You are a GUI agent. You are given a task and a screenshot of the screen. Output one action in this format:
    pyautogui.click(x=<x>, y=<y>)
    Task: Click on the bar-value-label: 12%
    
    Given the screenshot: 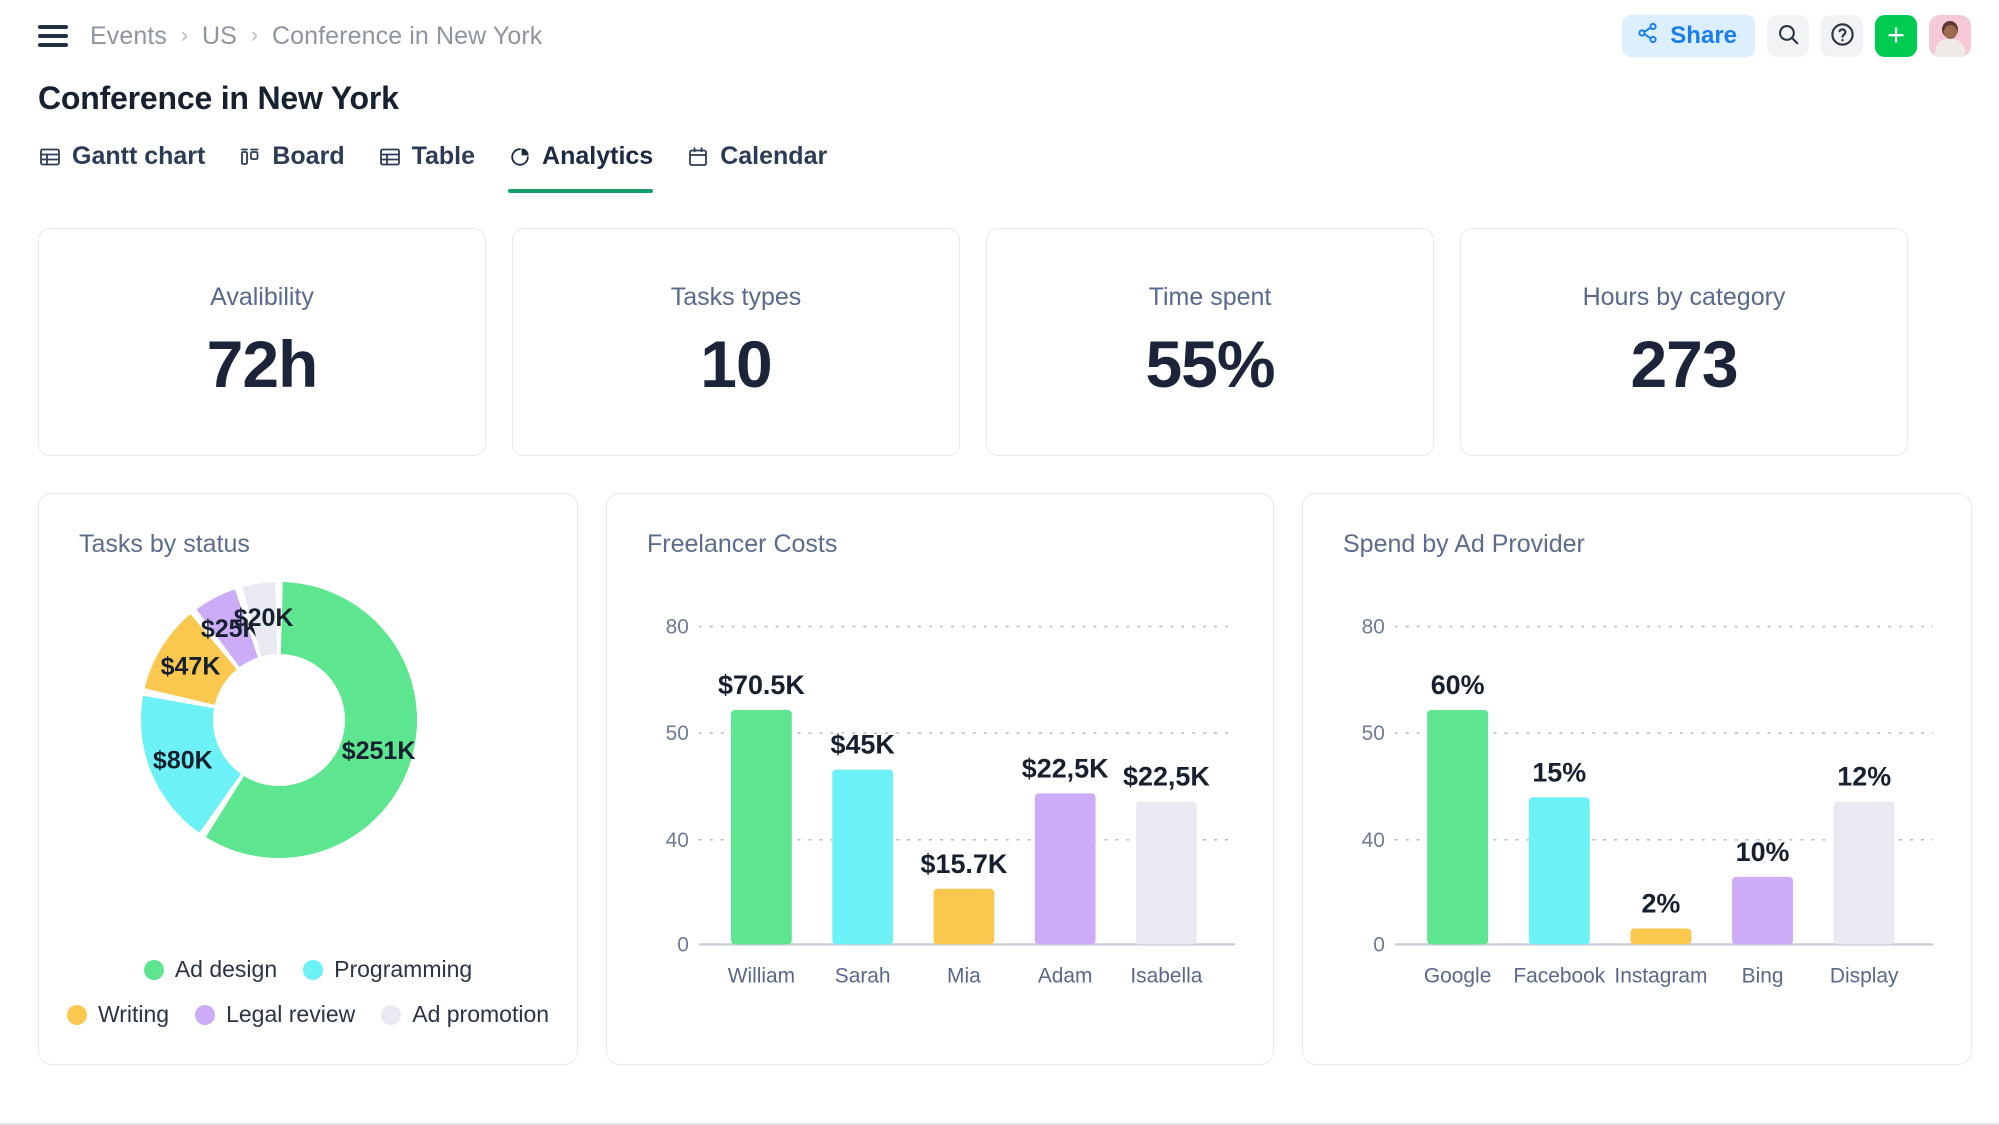 What is the action you would take?
    pyautogui.click(x=1864, y=776)
    